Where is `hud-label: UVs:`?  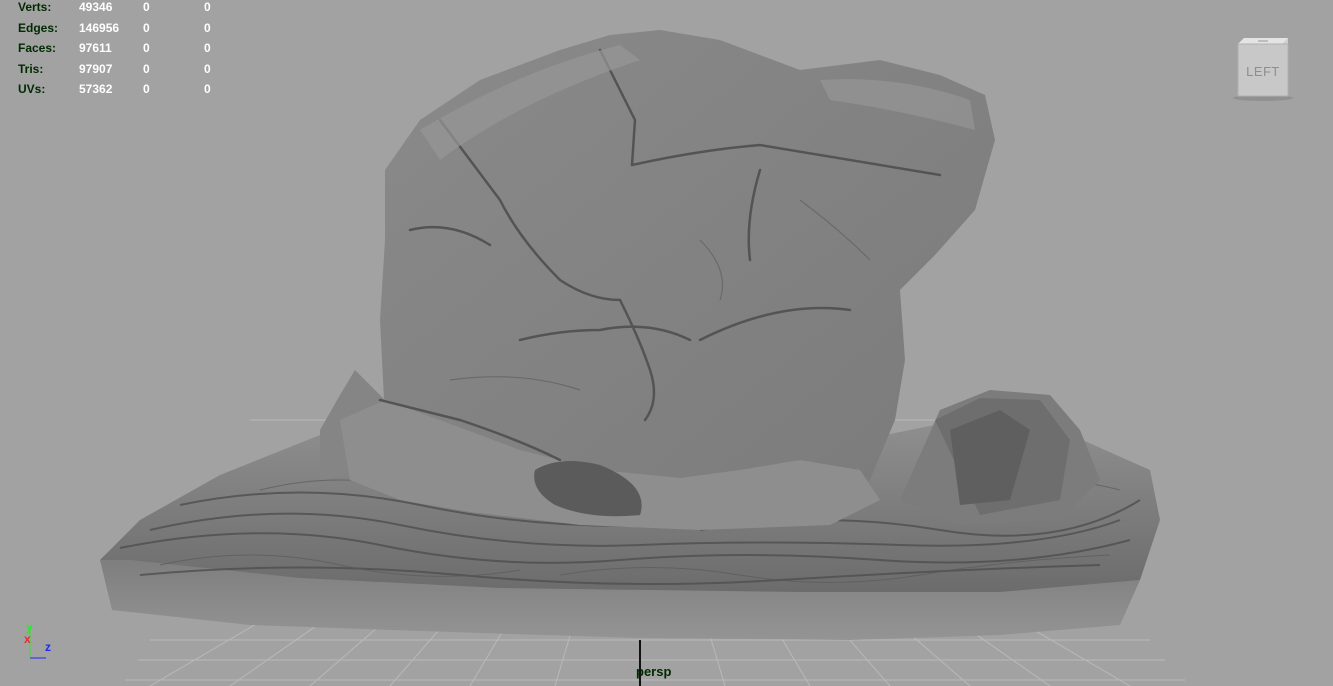
hud-label: UVs: is located at coordinates (32, 89).